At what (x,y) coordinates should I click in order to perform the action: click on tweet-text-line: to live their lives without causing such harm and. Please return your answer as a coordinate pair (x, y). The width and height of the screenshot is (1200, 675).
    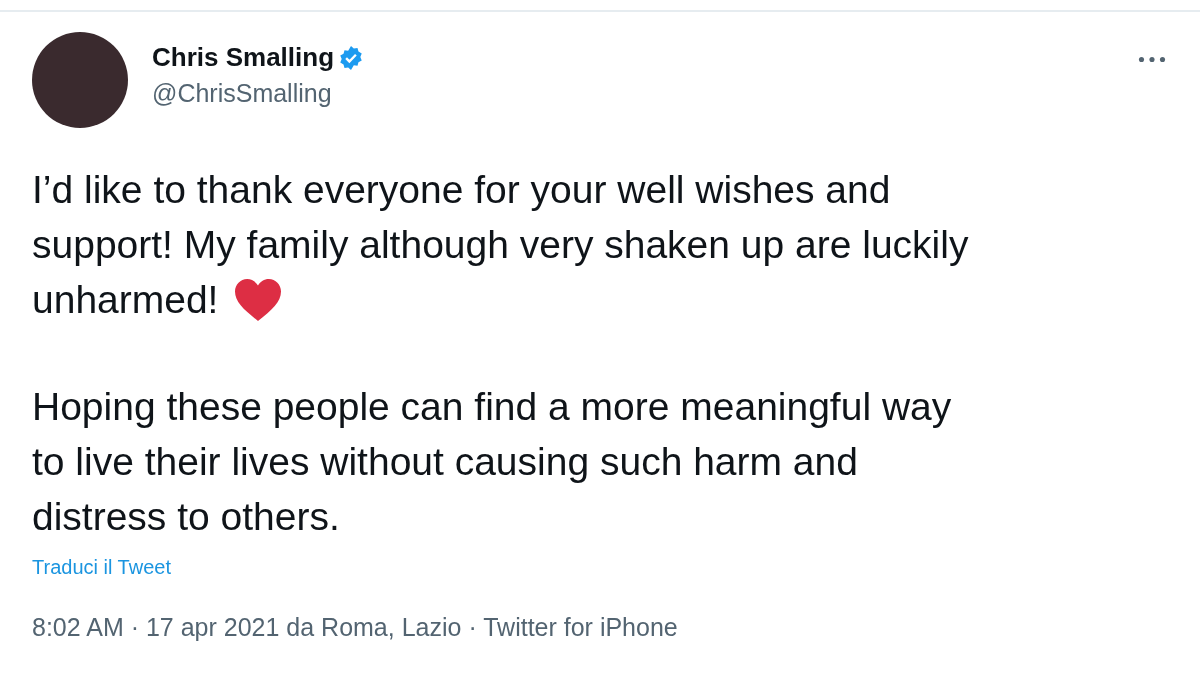
    Looking at the image, I should click on (445, 462).